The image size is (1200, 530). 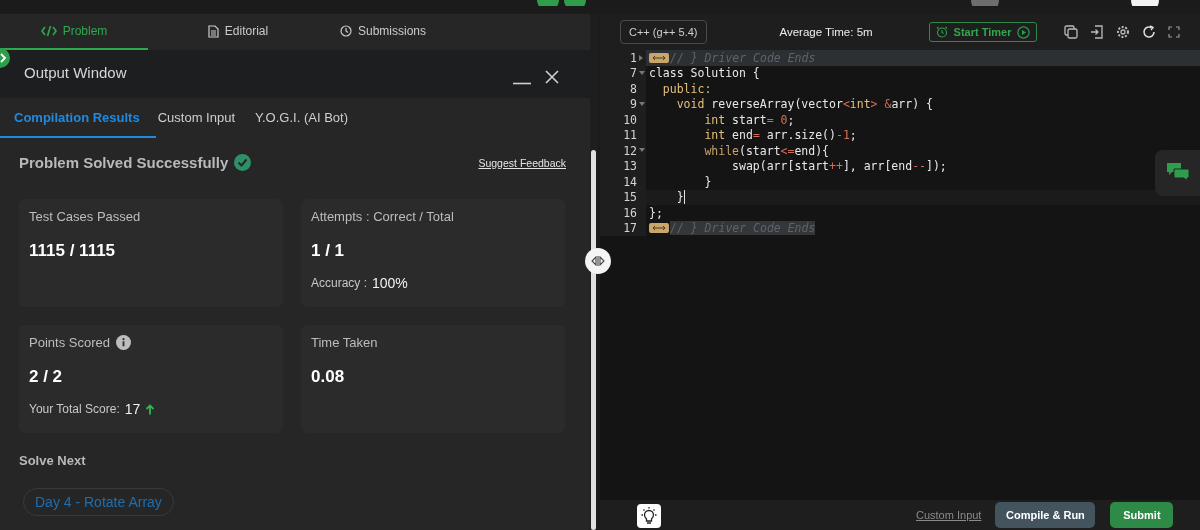 I want to click on panel-tab: Editorial, so click(x=238, y=32).